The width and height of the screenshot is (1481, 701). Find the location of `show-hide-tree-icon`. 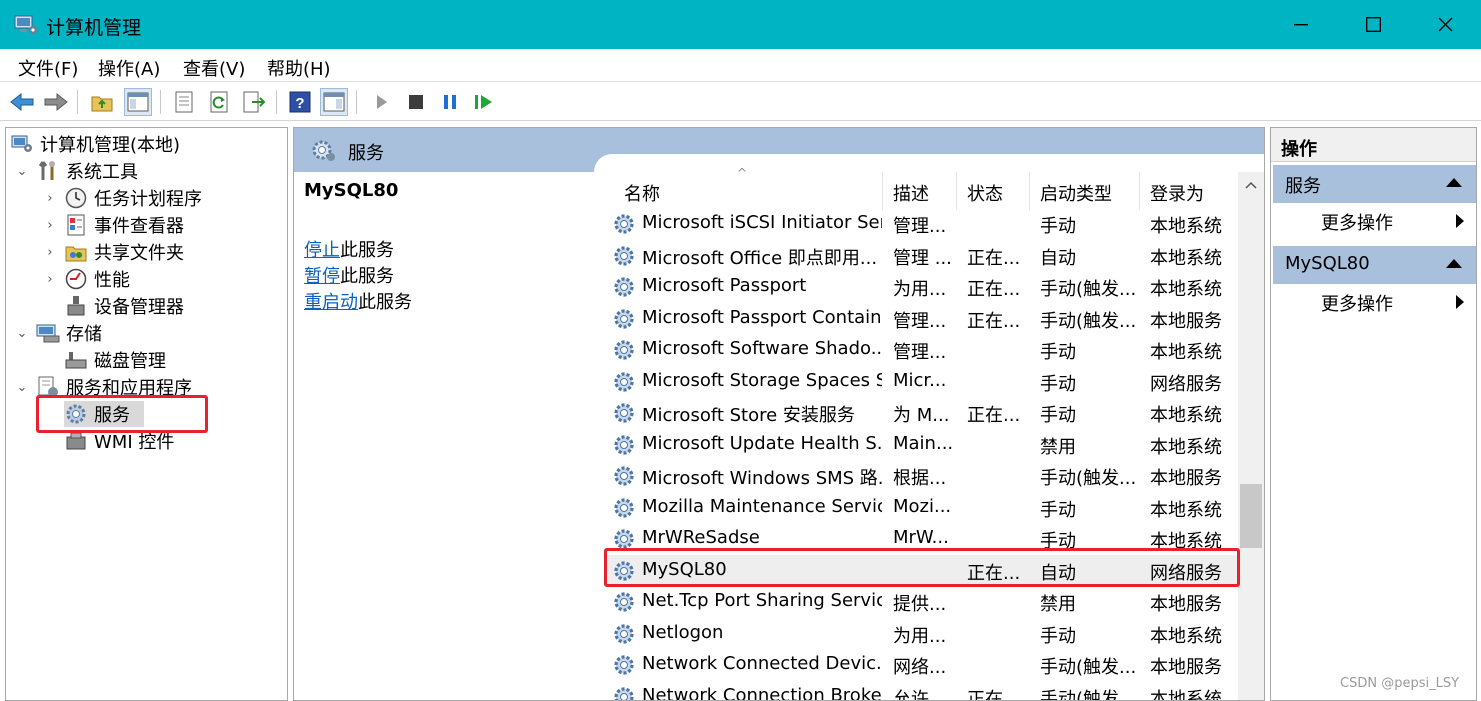

show-hide-tree-icon is located at coordinates (138, 102).